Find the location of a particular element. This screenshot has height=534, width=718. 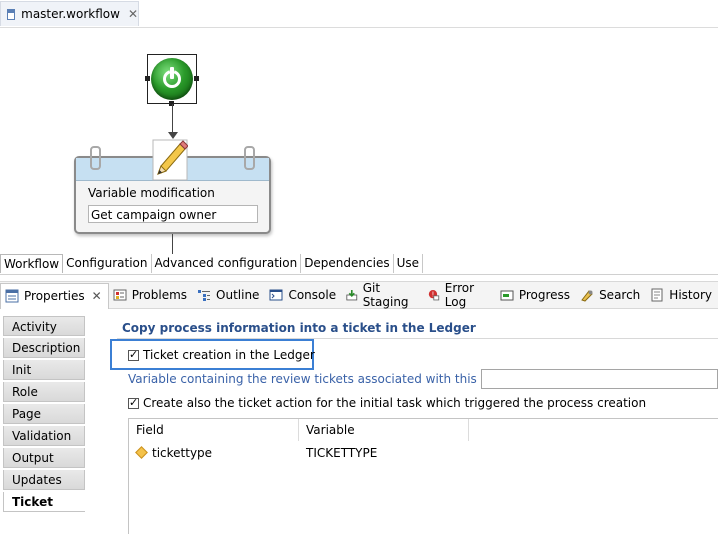

tab-advanced-configuration: Advanced configuration is located at coordinates (227, 263).